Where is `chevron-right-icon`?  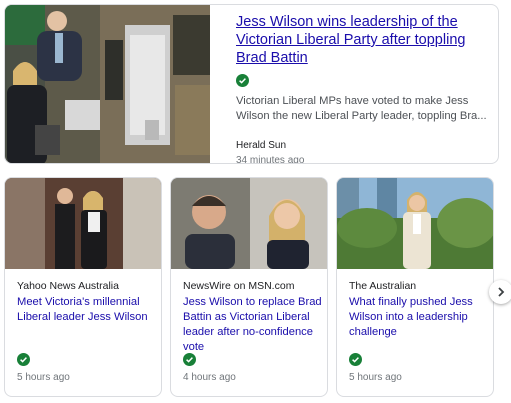
chevron-right-icon is located at coordinates (501, 292).